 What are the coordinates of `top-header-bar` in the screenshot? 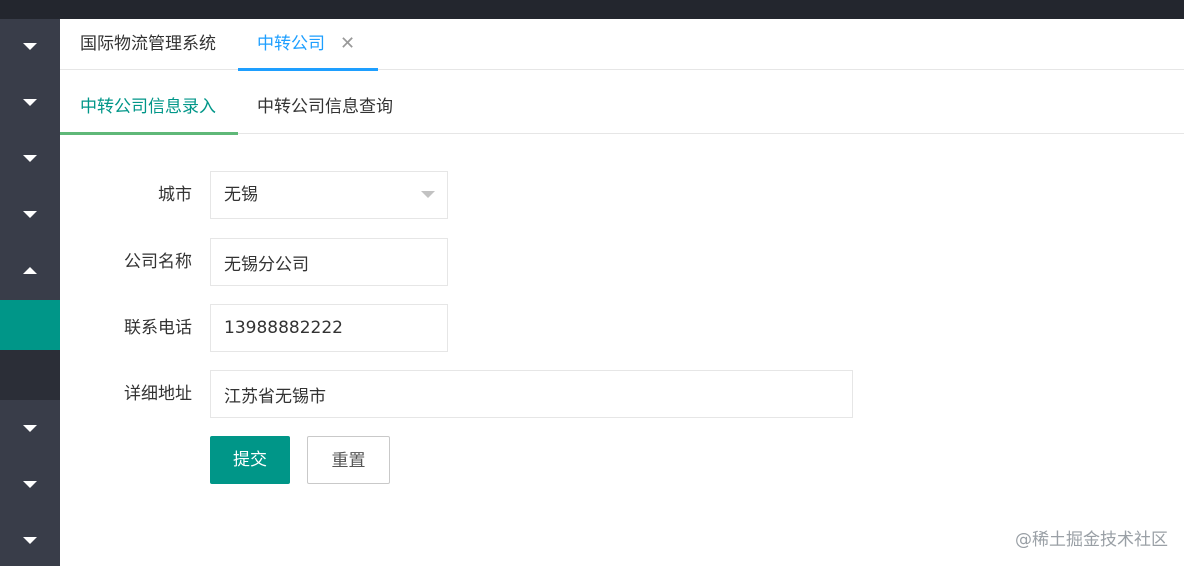 It's located at (592, 9).